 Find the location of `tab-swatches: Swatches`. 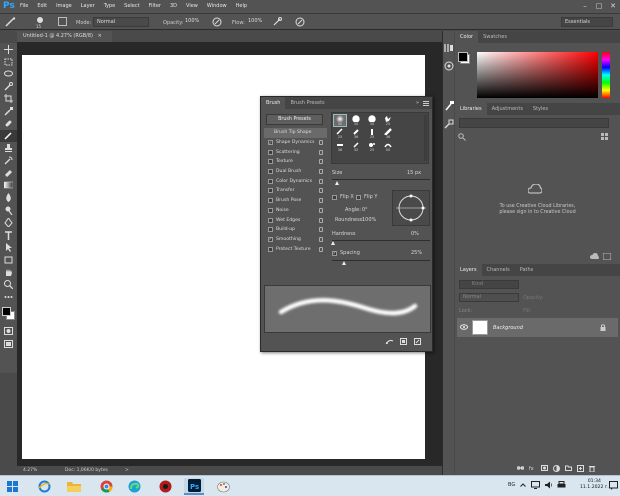

tab-swatches: Swatches is located at coordinates (495, 37).